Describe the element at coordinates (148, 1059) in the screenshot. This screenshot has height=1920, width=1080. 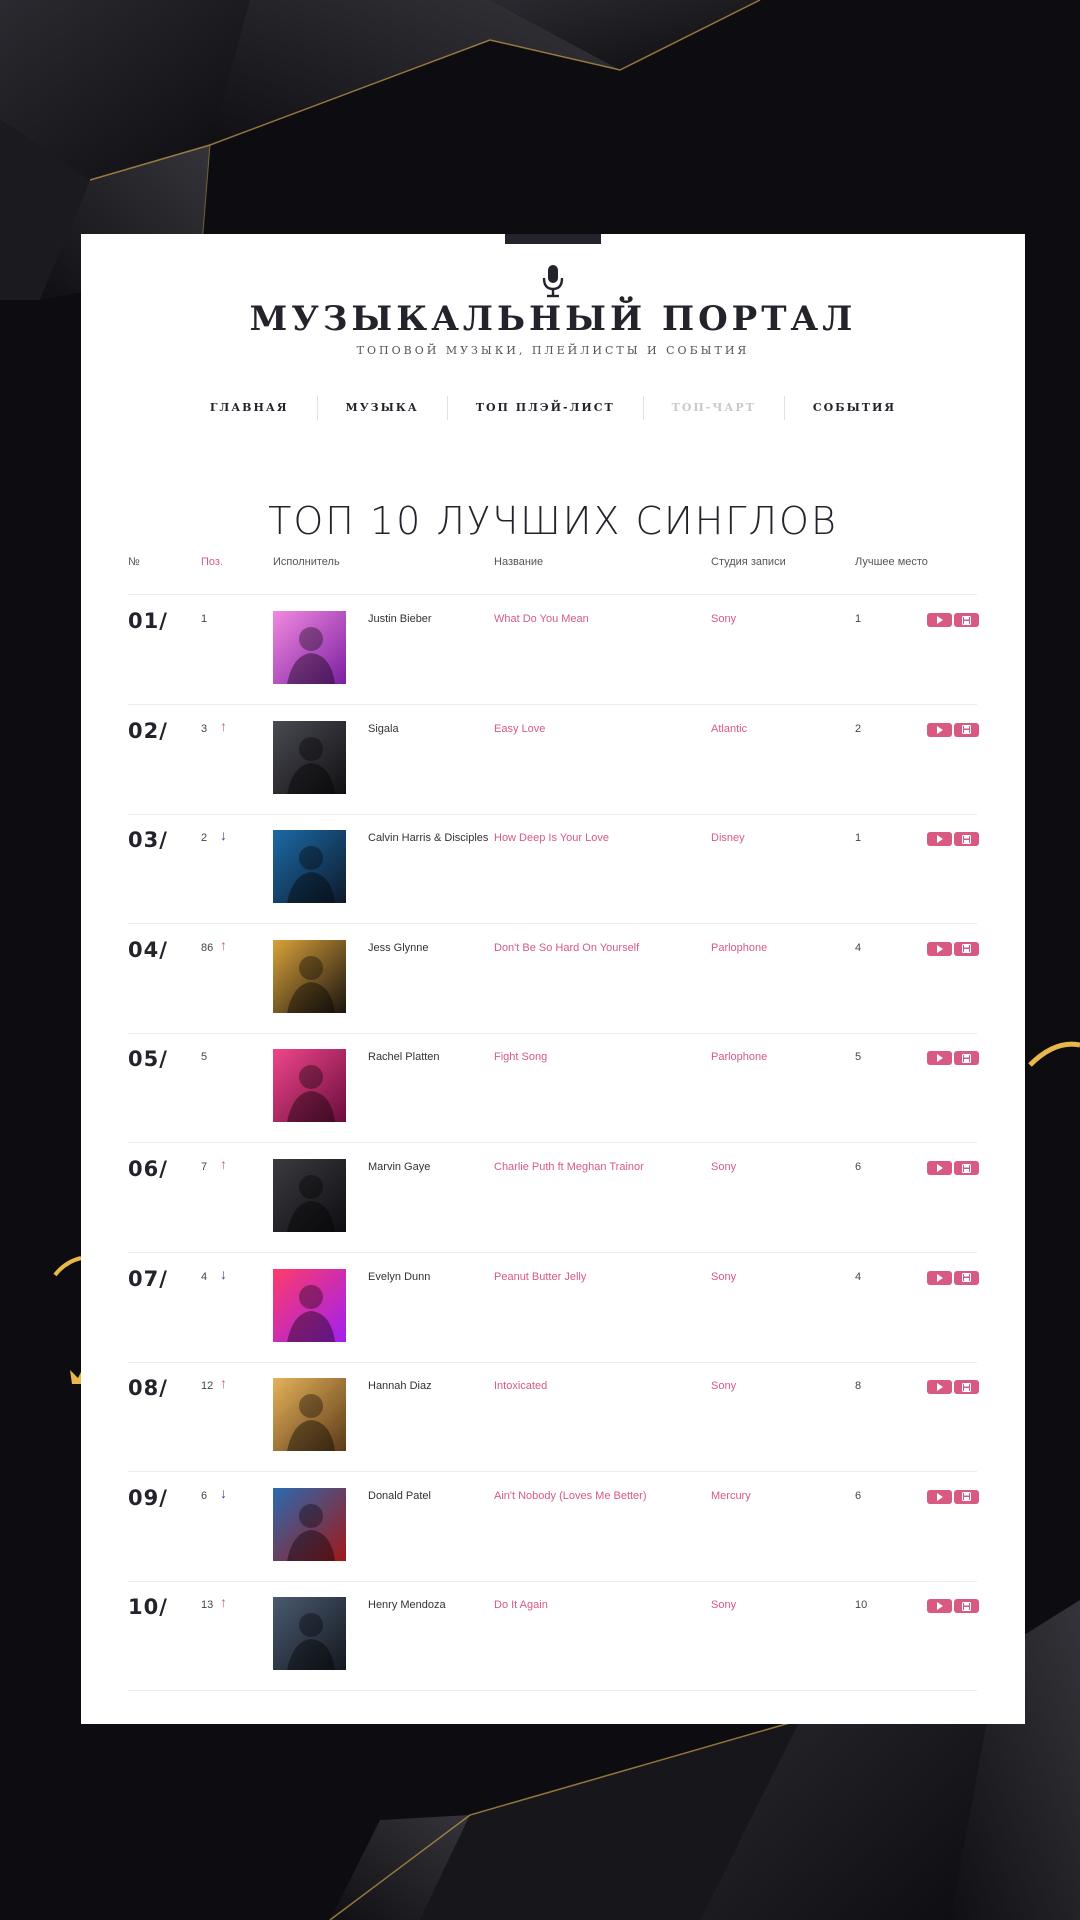
I see `rank-number: 05/` at that location.